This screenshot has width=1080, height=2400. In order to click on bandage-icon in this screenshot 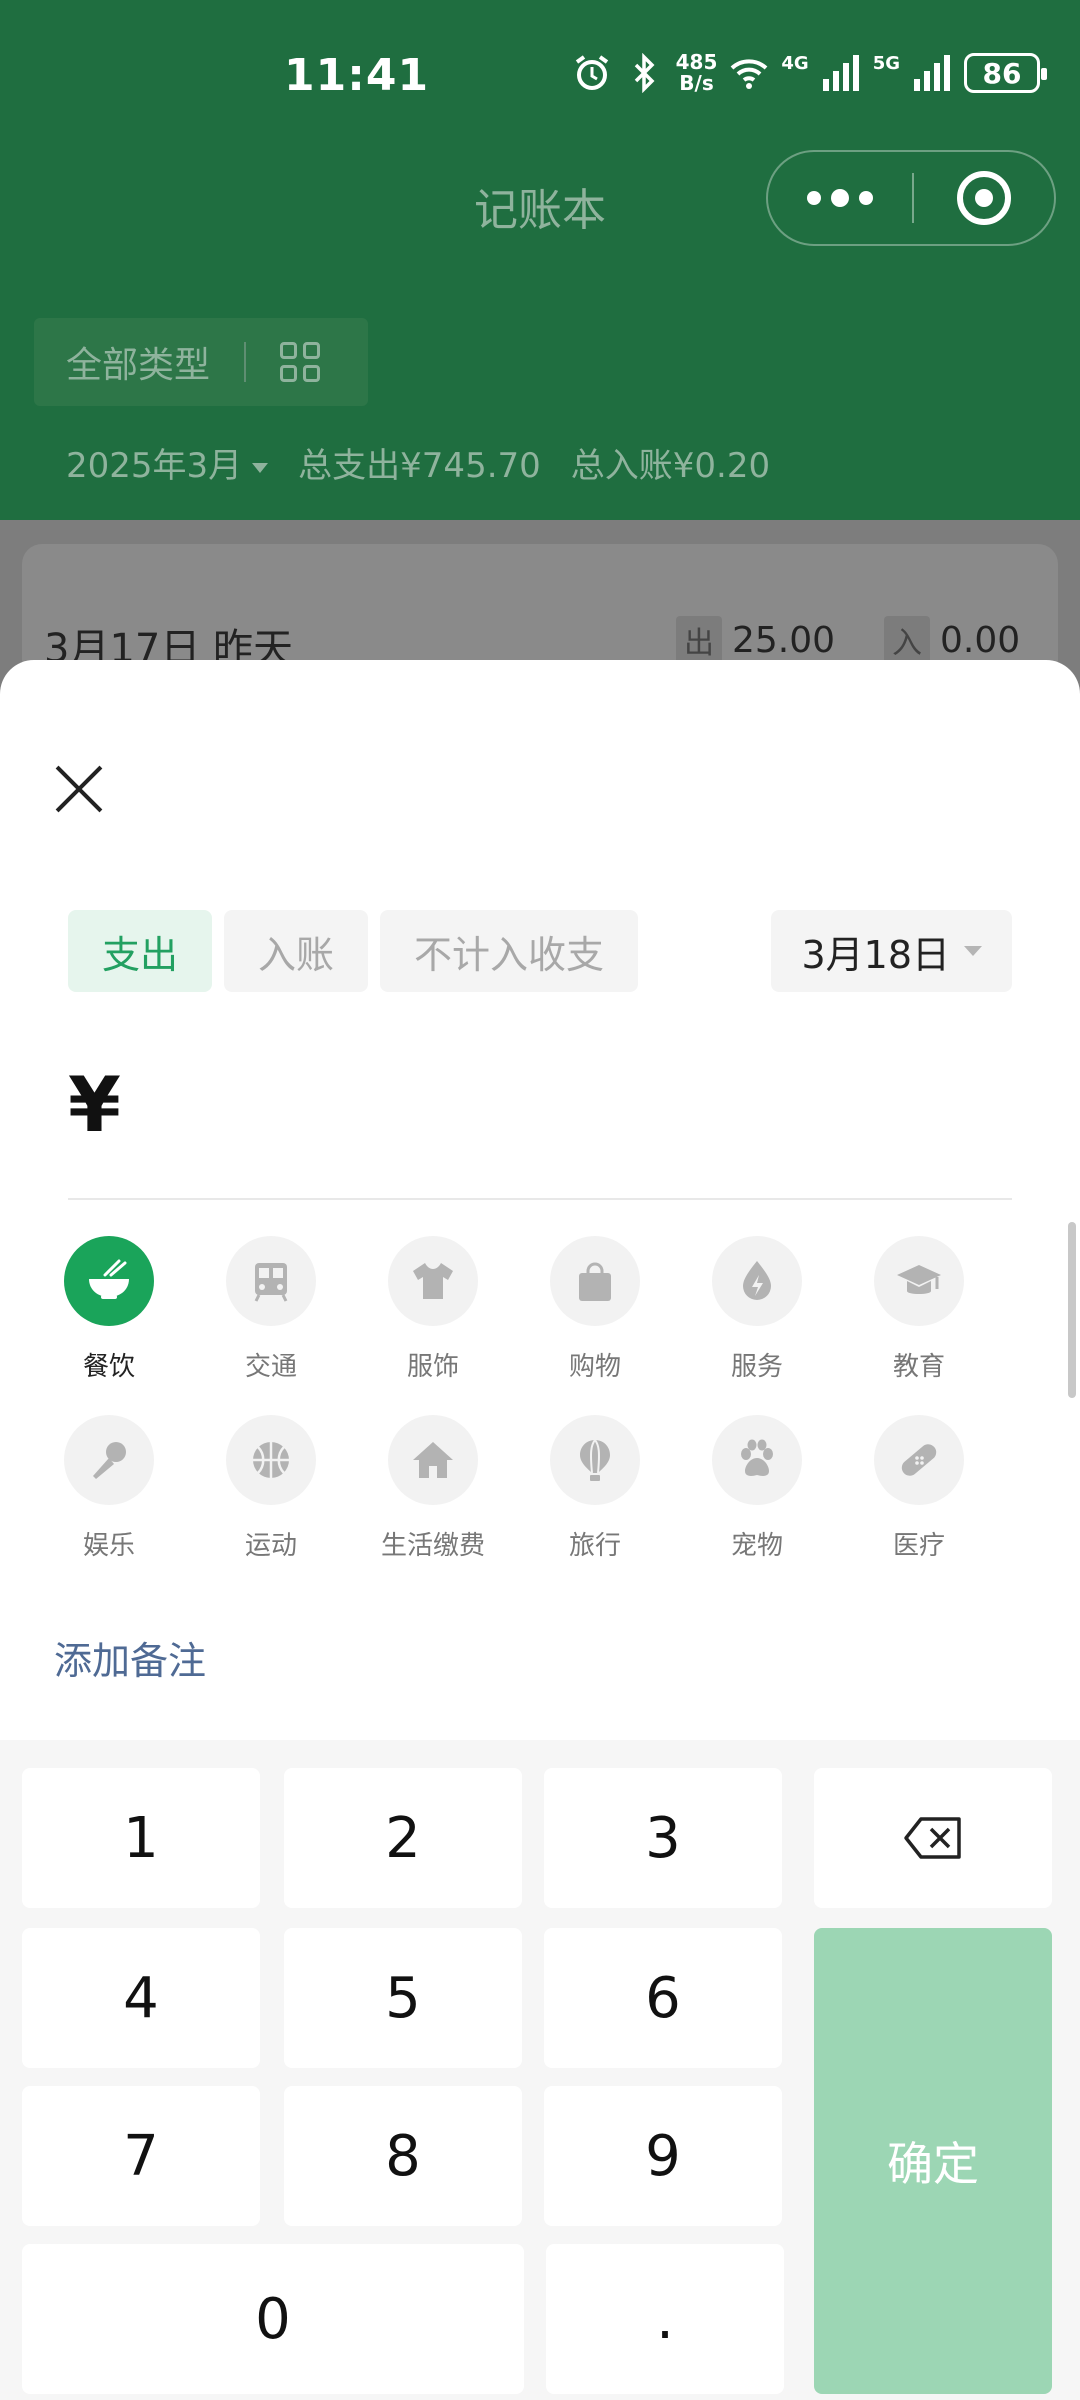, I will do `click(919, 1460)`.